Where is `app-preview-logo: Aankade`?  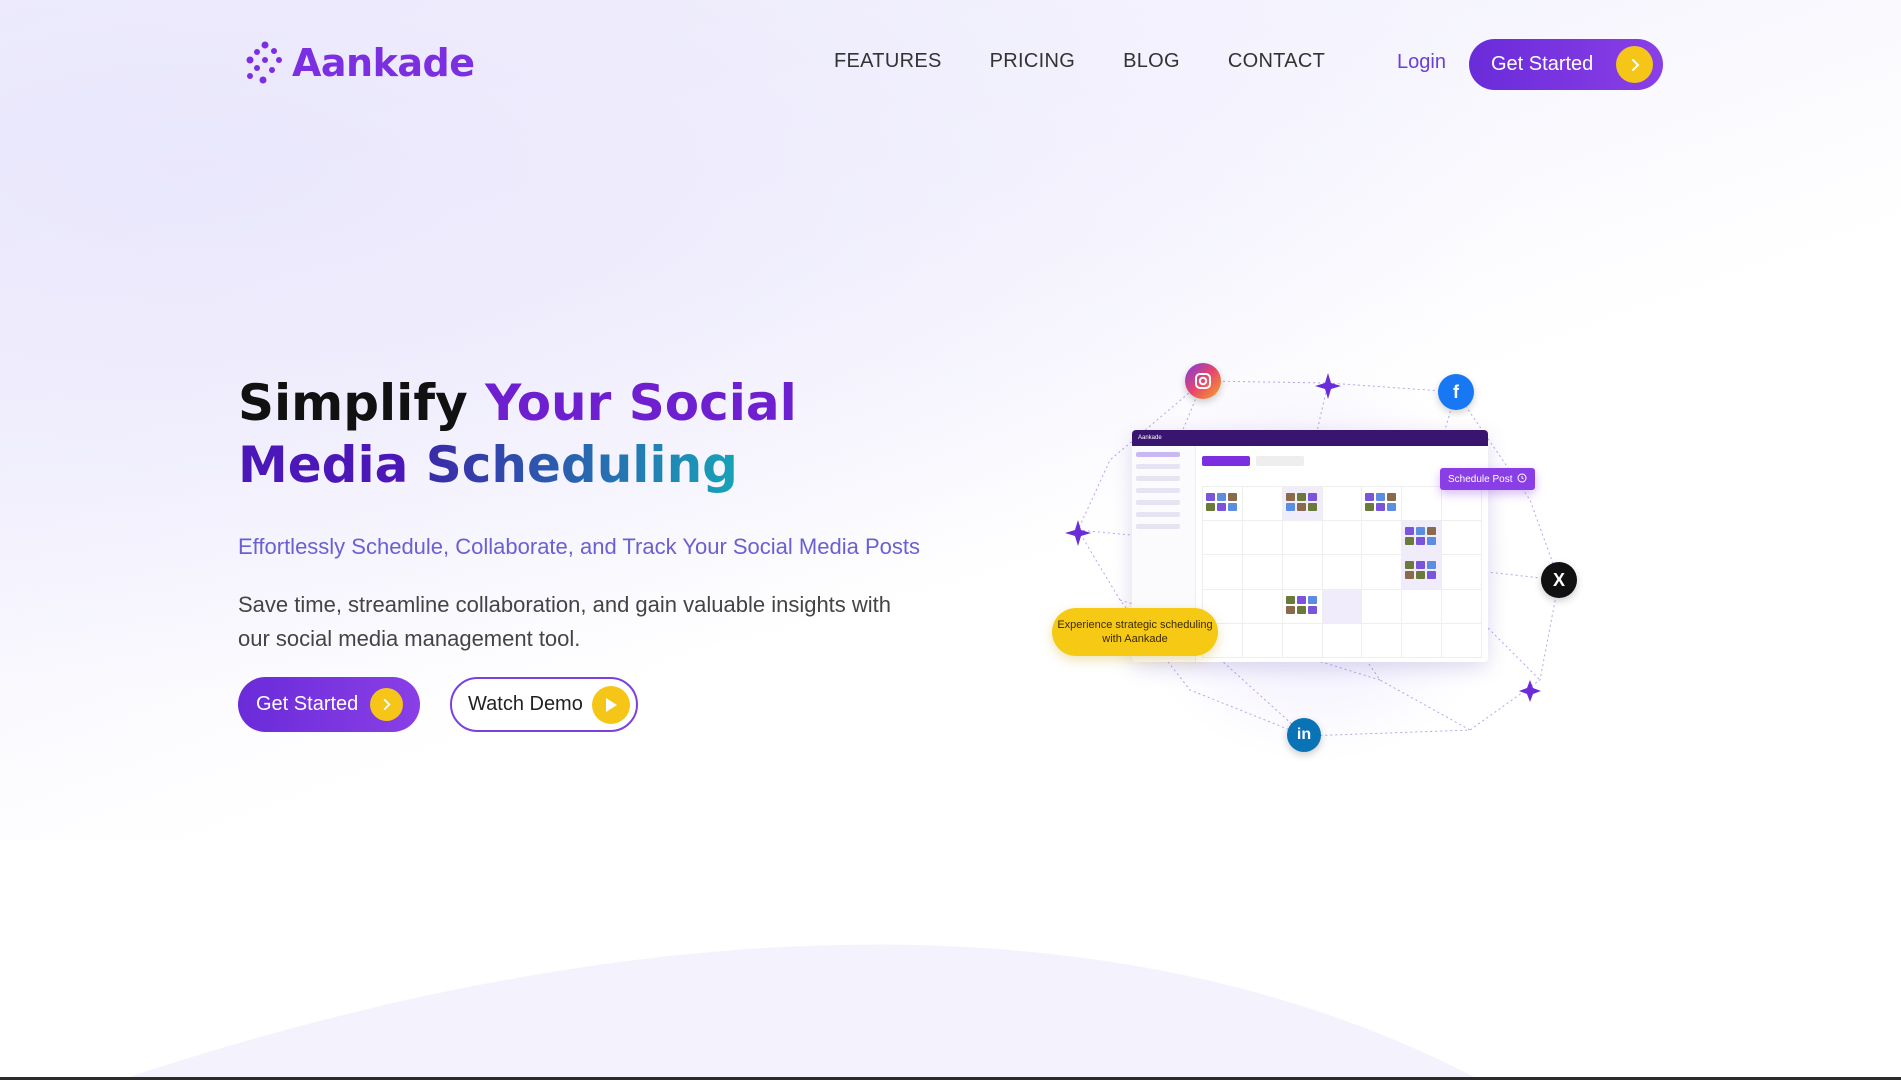 app-preview-logo: Aankade is located at coordinates (1150, 438).